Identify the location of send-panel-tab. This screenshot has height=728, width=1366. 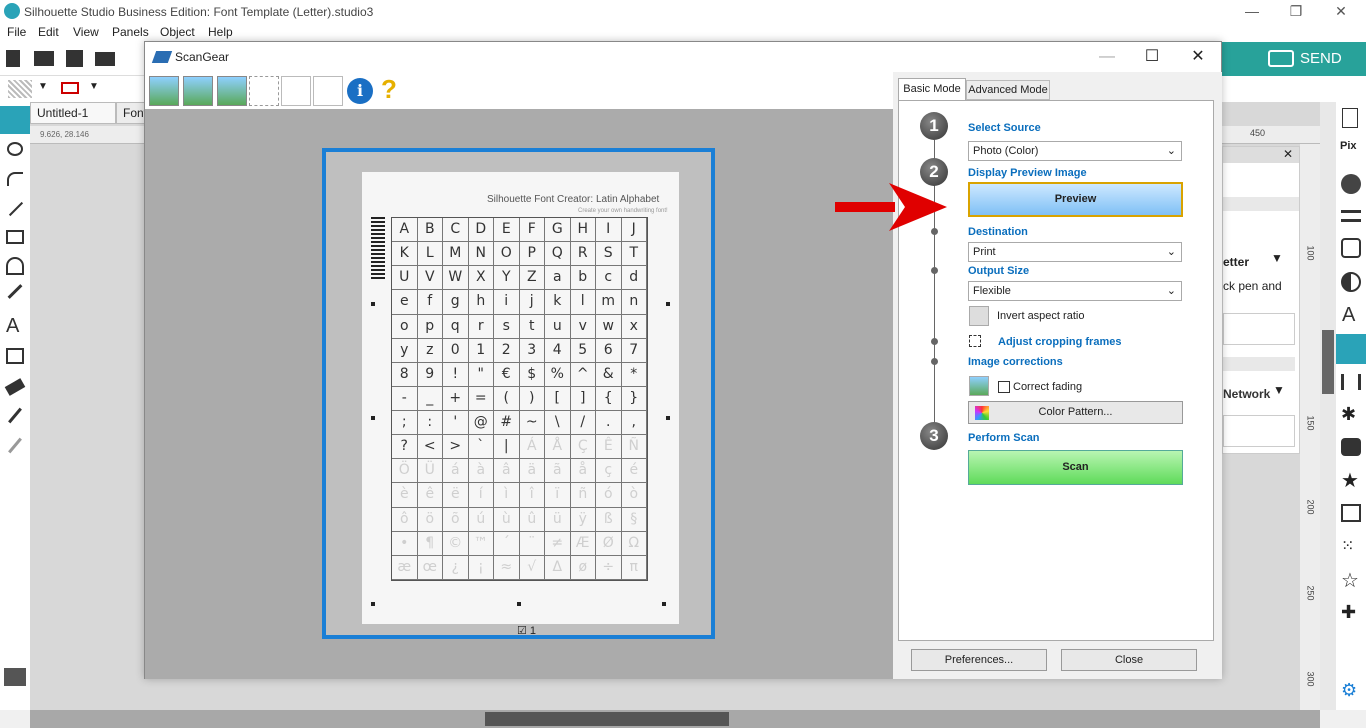
(1294, 59).